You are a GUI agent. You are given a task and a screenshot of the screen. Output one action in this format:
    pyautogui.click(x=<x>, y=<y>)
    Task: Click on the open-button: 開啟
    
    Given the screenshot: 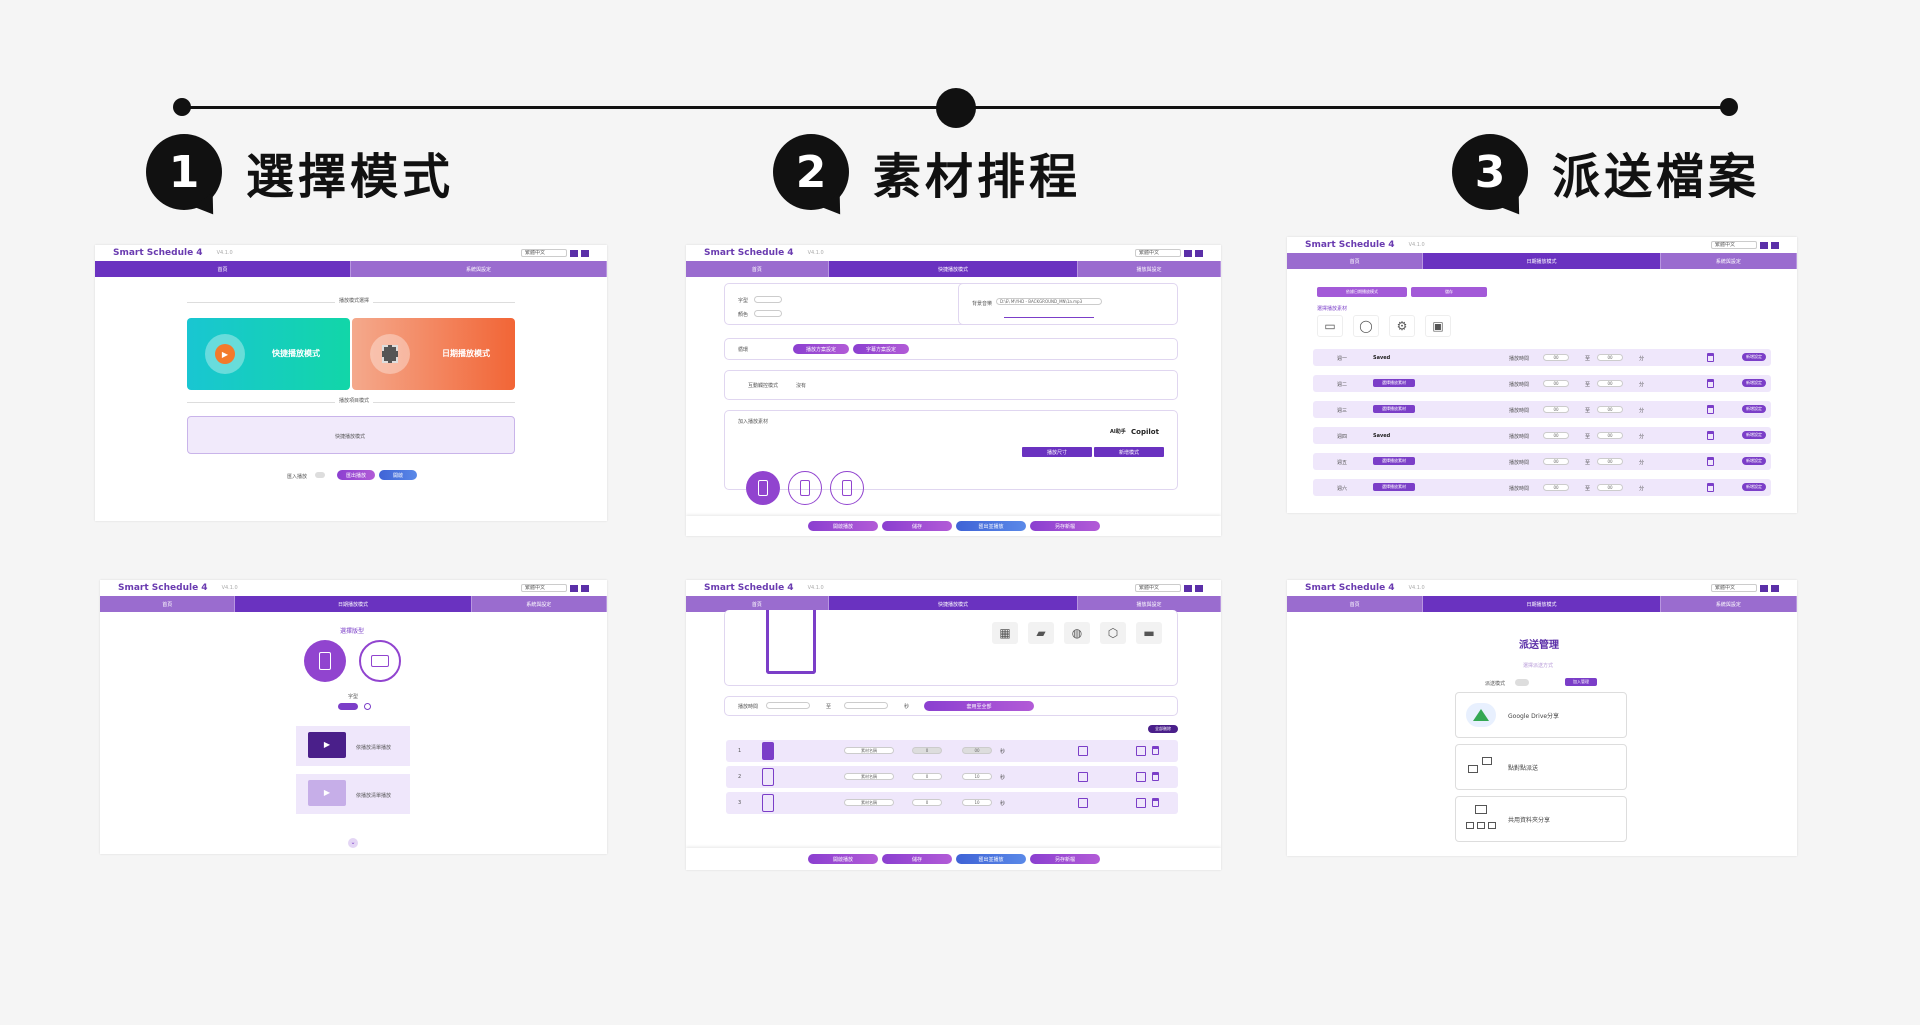 What is the action you would take?
    pyautogui.click(x=398, y=475)
    